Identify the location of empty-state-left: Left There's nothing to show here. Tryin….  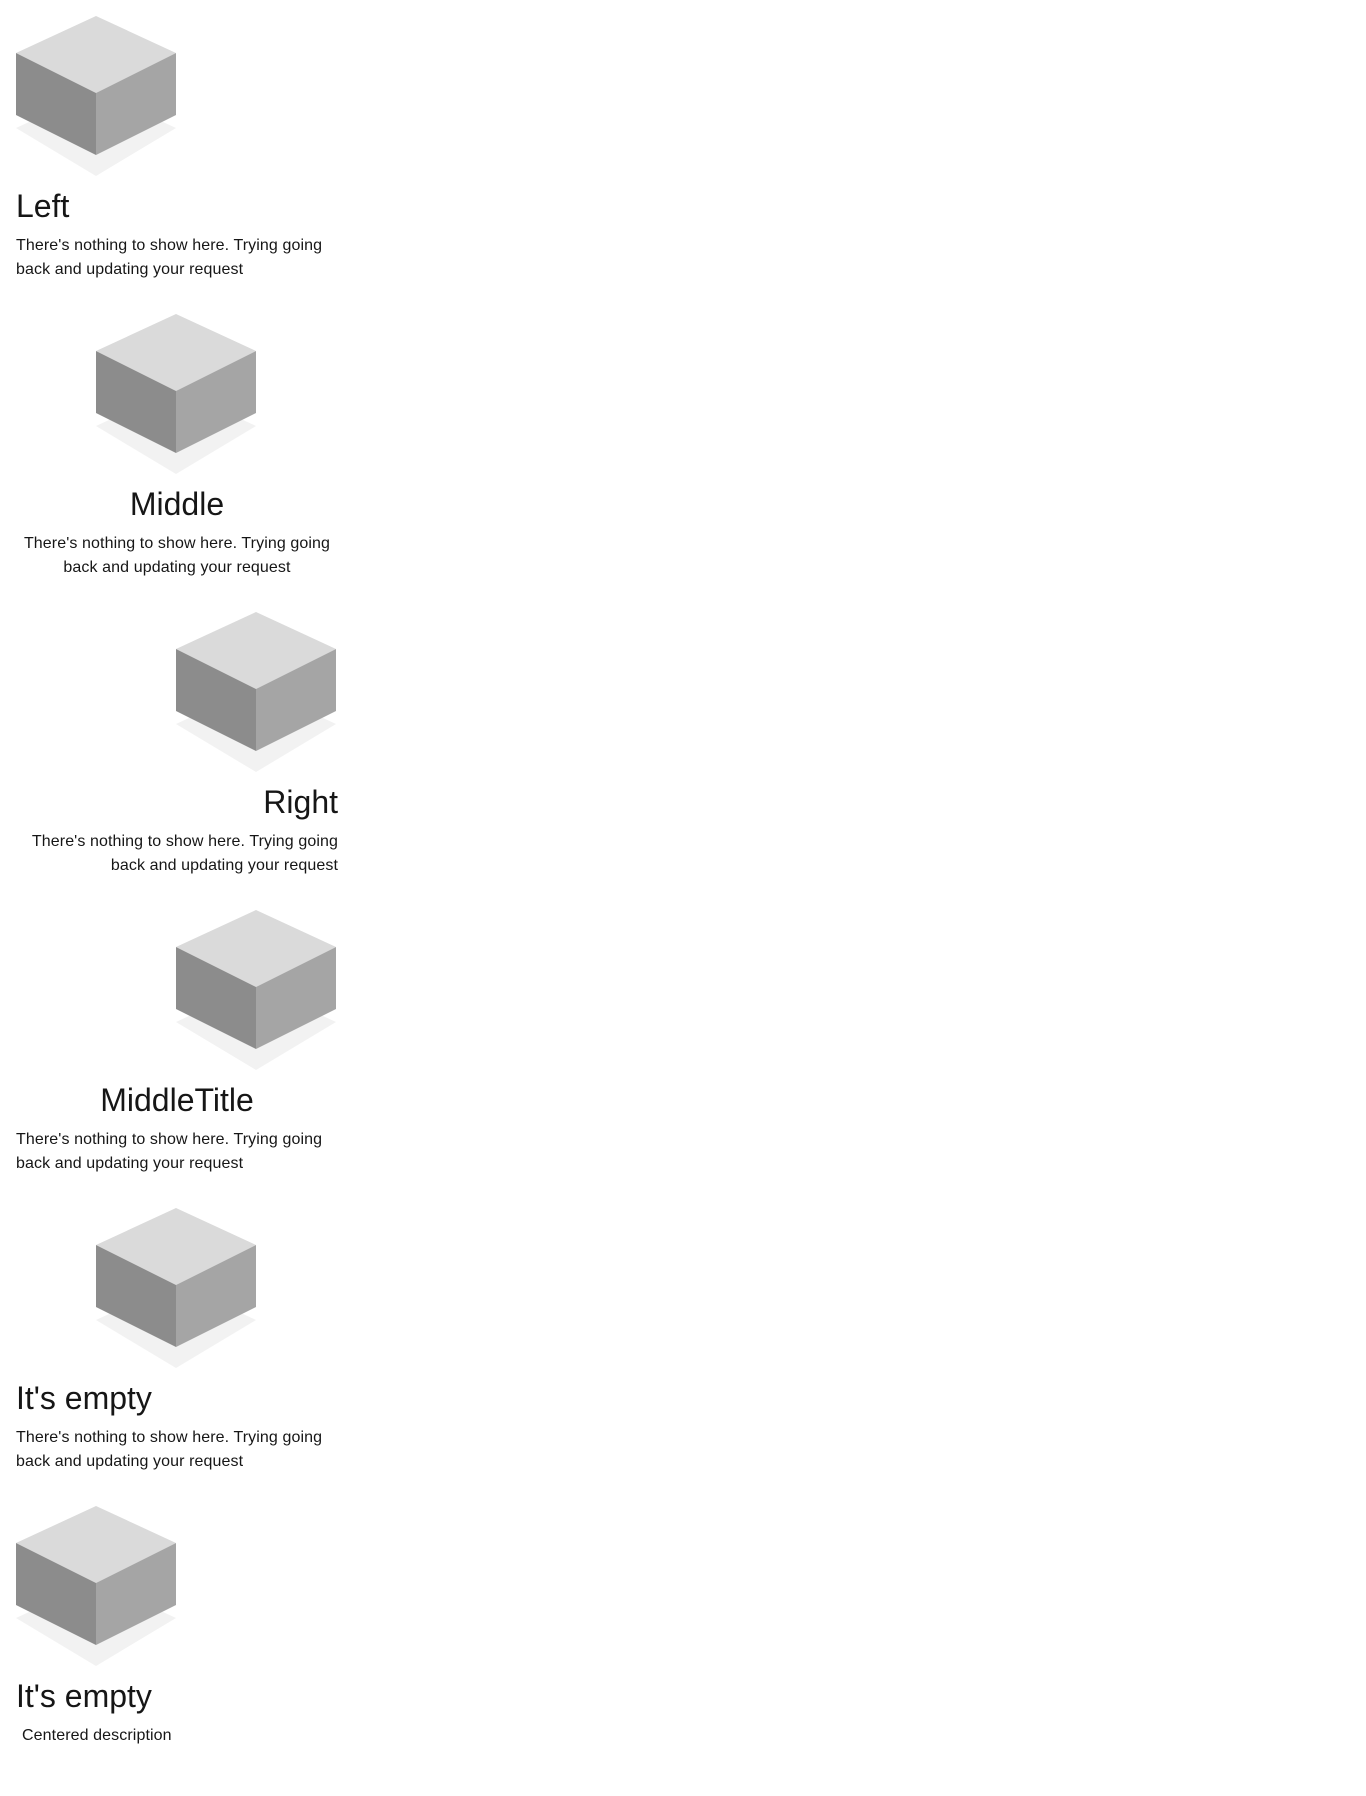
(177, 151).